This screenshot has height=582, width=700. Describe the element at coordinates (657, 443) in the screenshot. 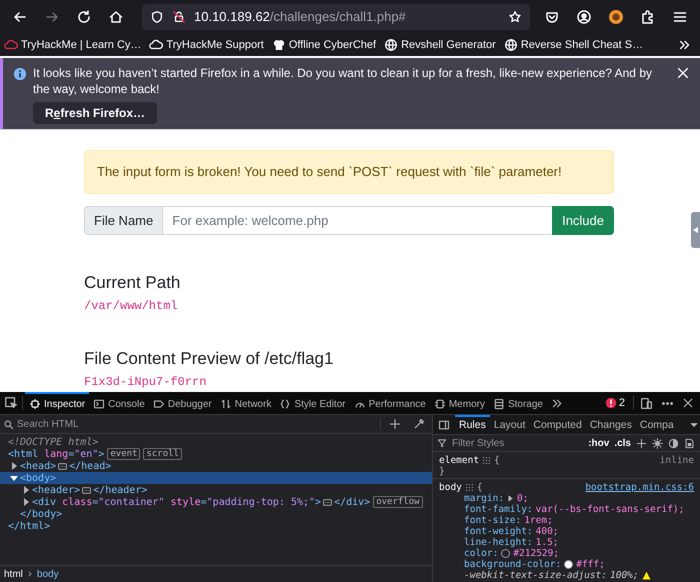

I see `light-mode-icon` at that location.